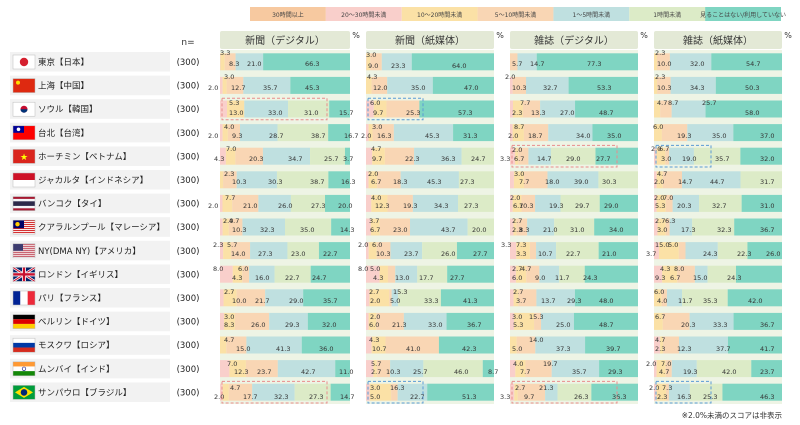 This screenshot has width=800, height=425. What do you see at coordinates (378, 113) in the screenshot?
I see `data-label: 9.7` at bounding box center [378, 113].